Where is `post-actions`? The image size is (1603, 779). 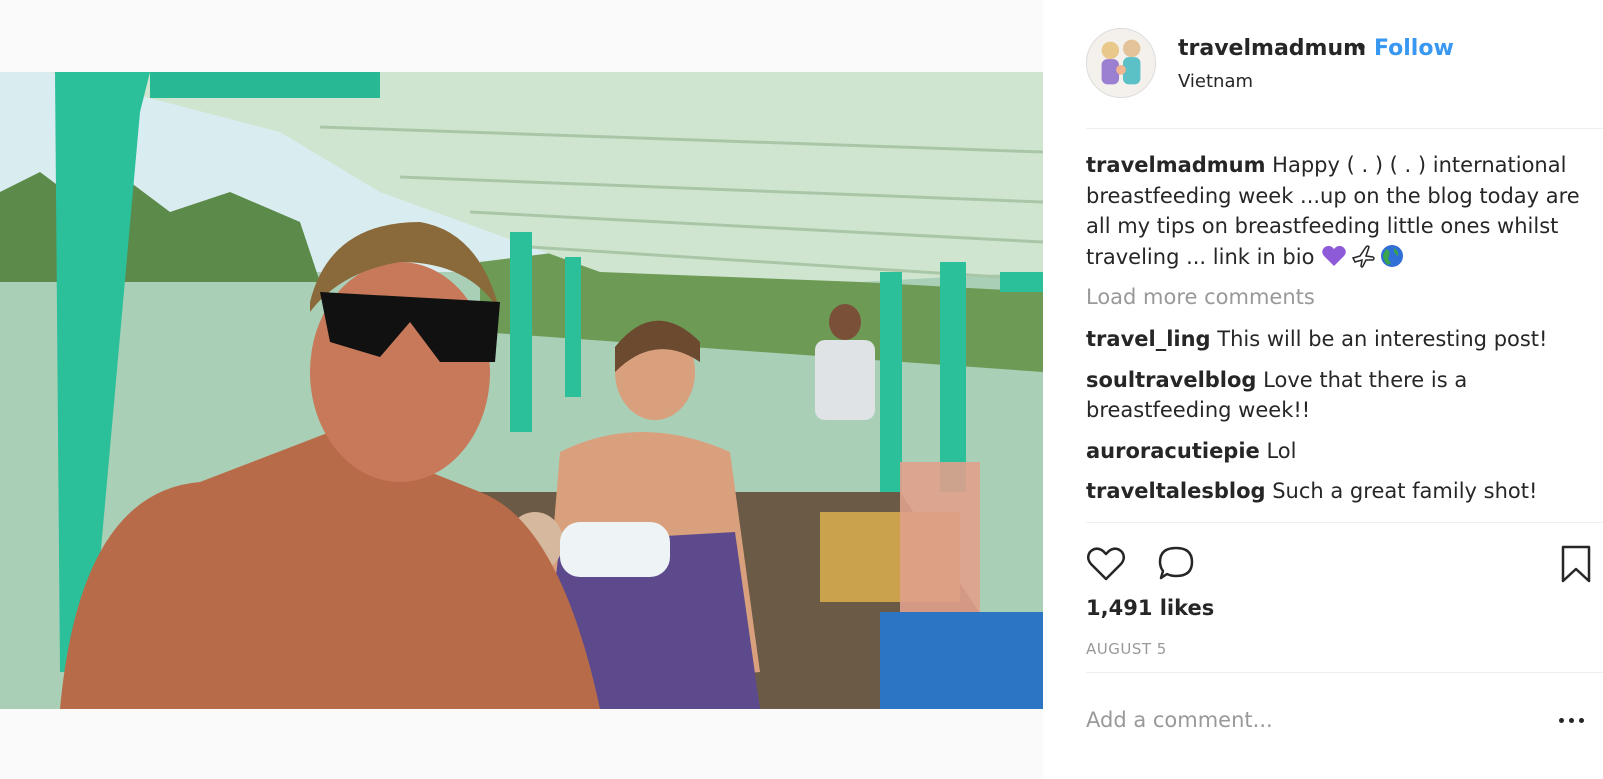 post-actions is located at coordinates (1337, 564).